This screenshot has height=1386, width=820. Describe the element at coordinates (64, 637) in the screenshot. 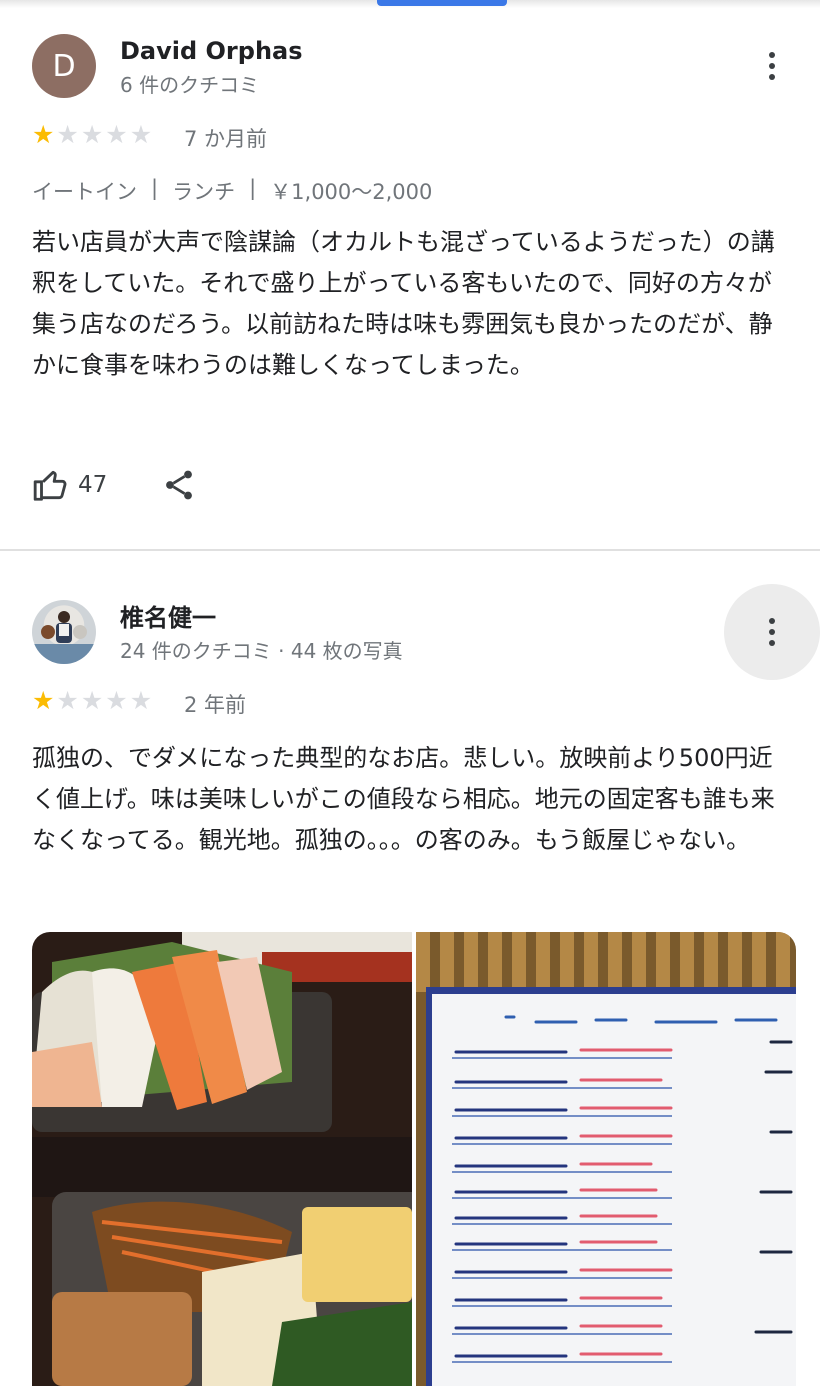

I see `avatar-image` at that location.